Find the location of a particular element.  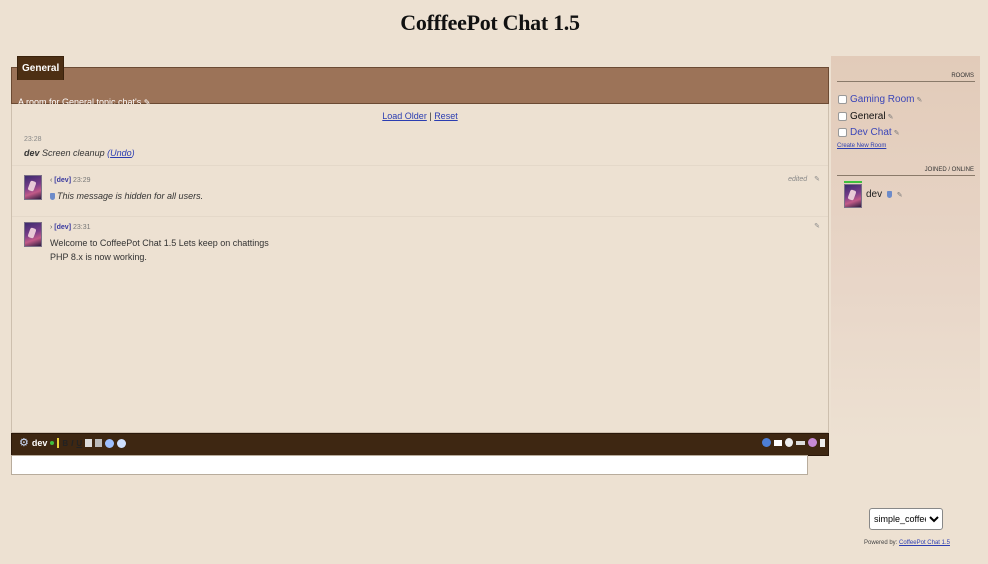

info-icon is located at coordinates (766, 442).